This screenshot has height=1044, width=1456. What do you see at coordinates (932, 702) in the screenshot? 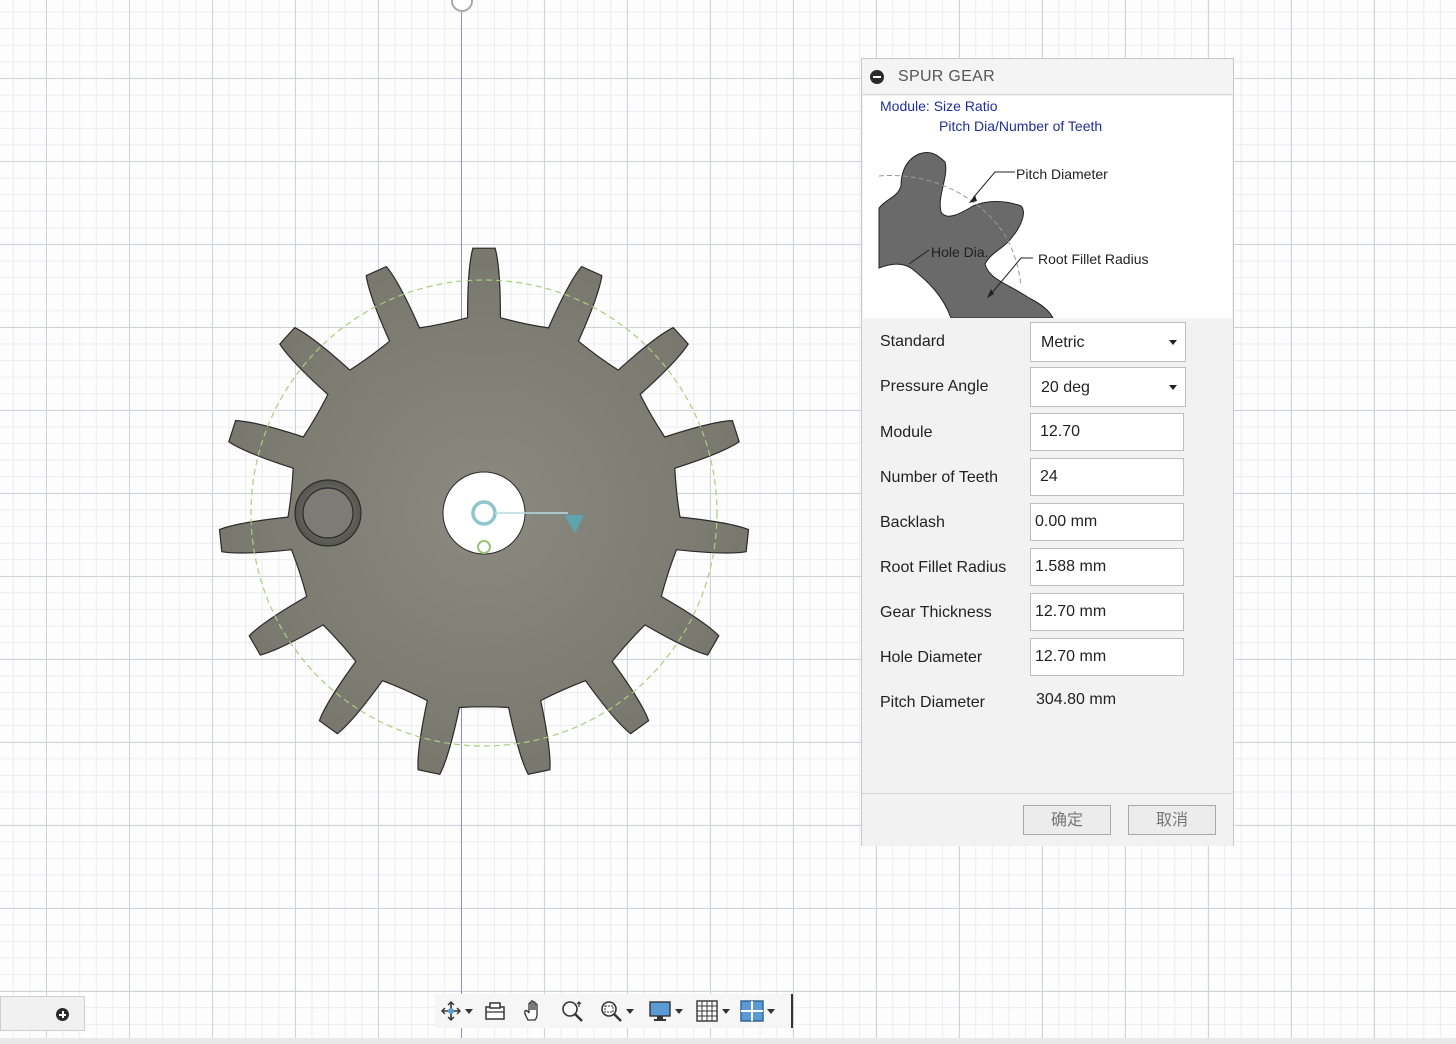
I see `pitch-diameter-label: Pitch Diameter` at bounding box center [932, 702].